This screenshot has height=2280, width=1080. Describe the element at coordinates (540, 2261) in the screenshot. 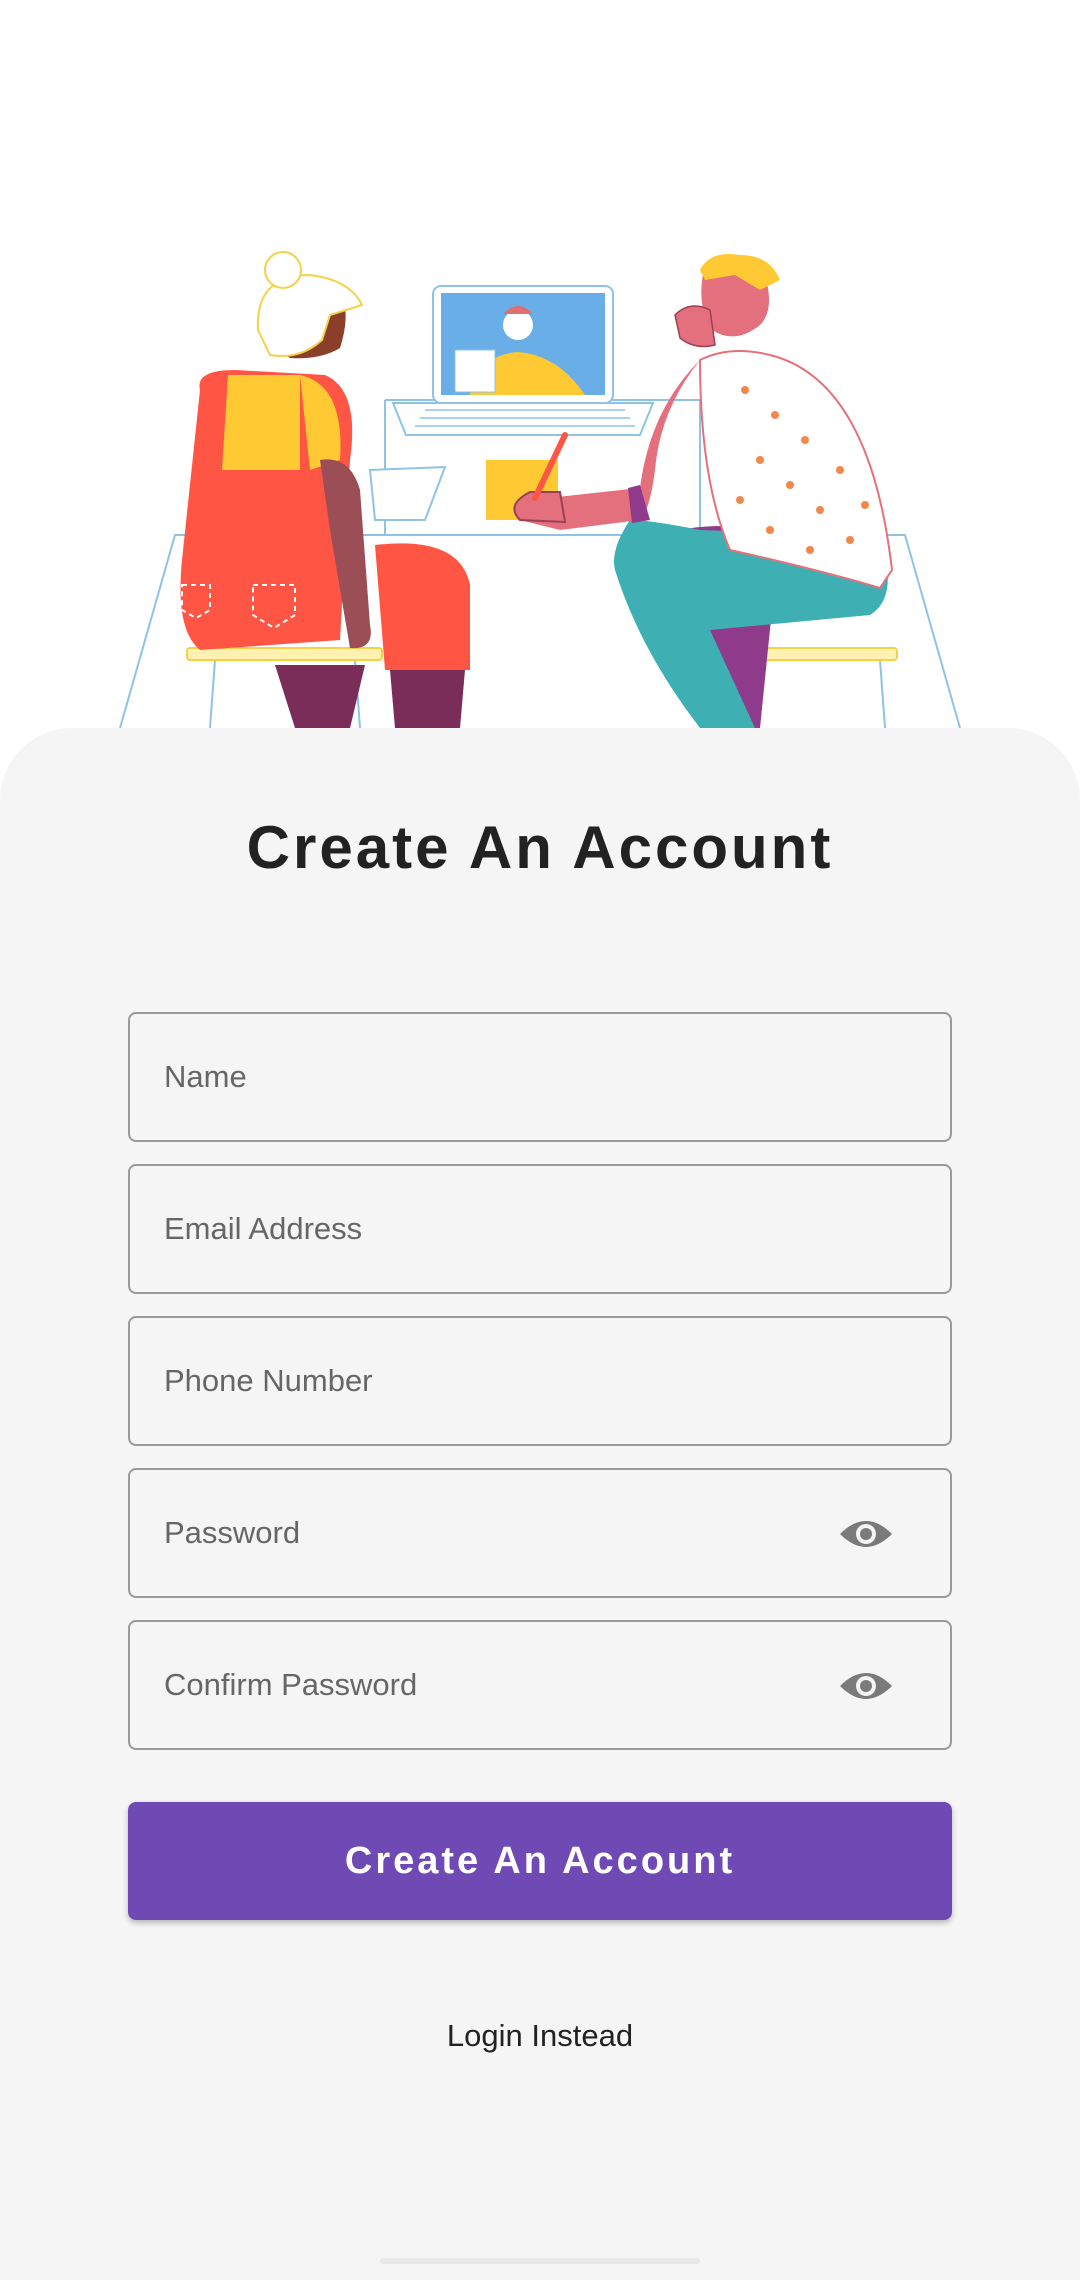

I see `home-indicator` at that location.